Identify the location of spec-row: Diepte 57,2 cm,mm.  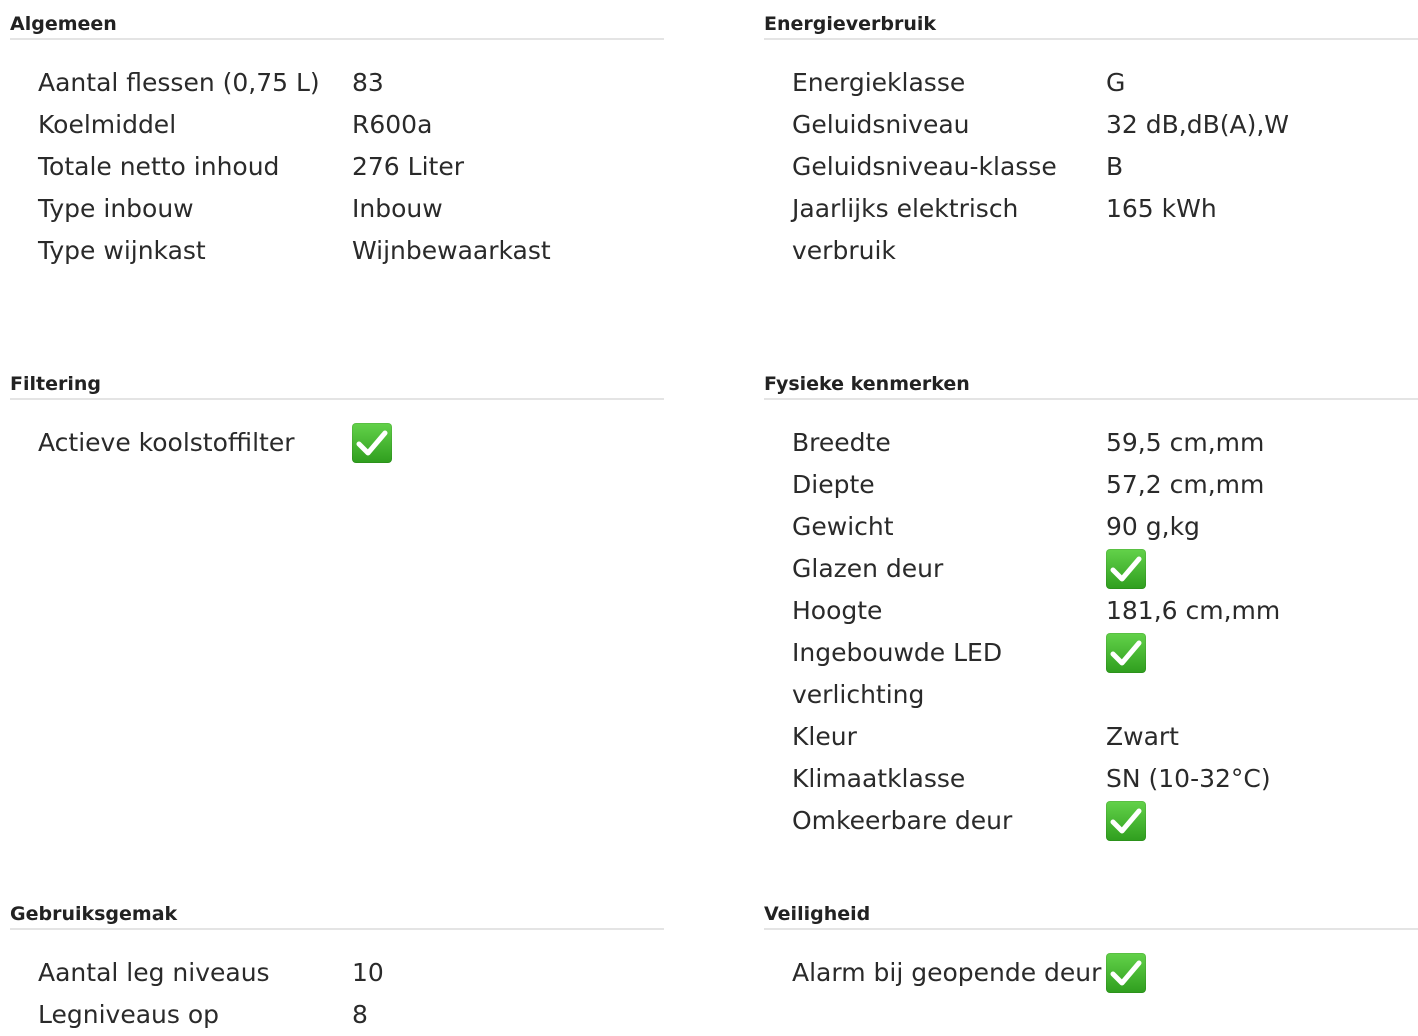
(1105, 485).